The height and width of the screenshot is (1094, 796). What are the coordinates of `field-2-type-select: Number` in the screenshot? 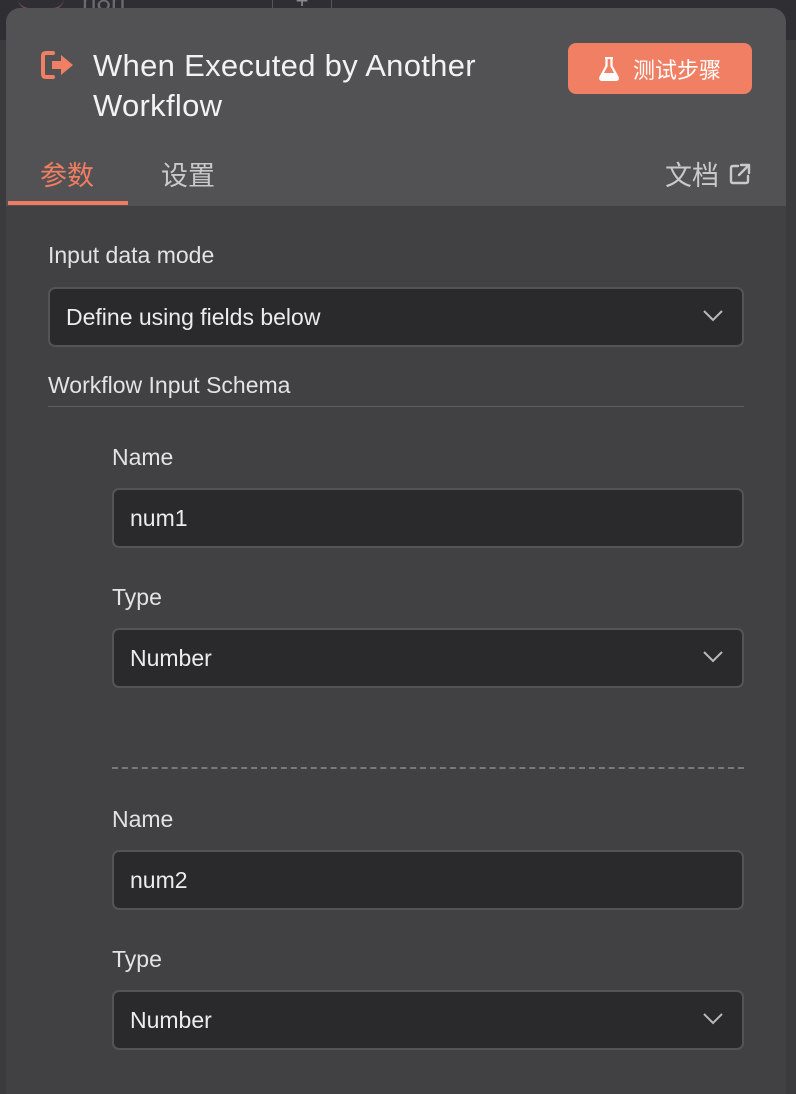 It's located at (428, 1020).